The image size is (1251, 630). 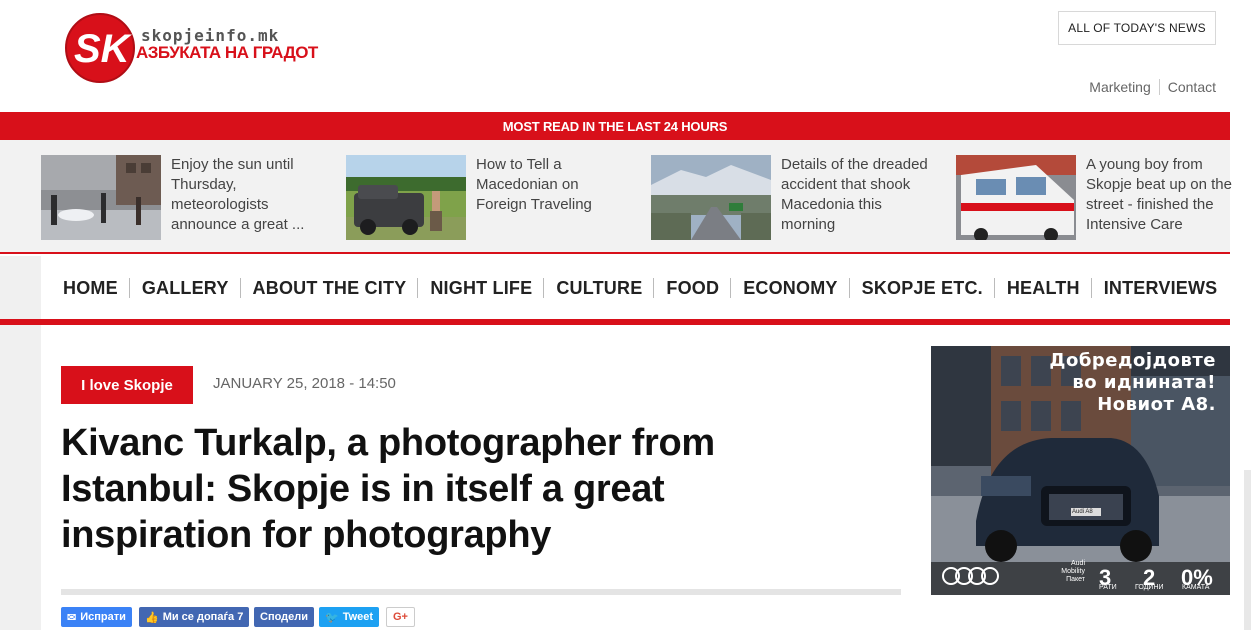 I want to click on facebook-share-label: Сподели, so click(x=284, y=617).